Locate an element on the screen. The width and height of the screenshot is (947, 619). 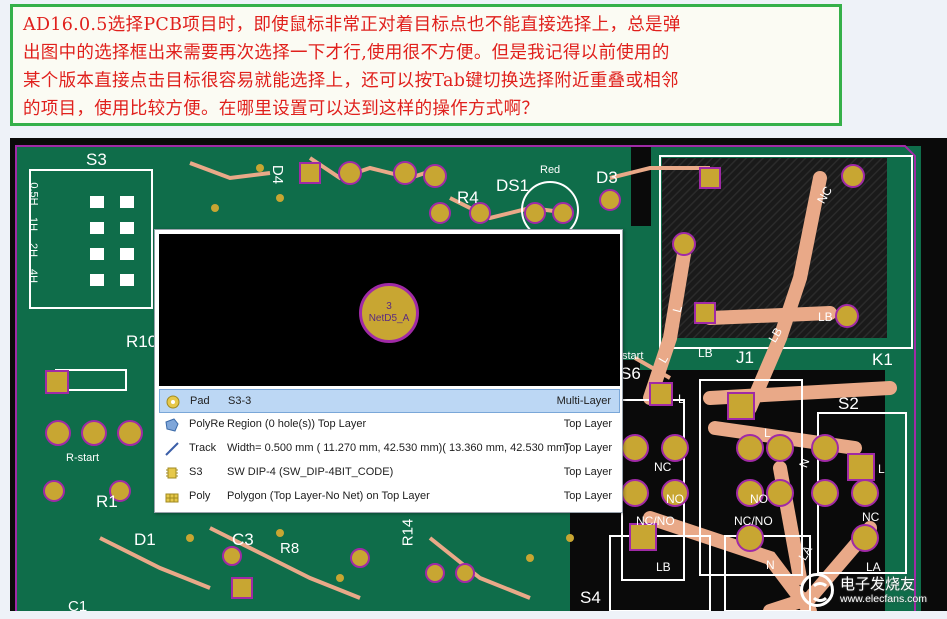
watermark-url: www.elecfans.com is located at coordinates (883, 599).